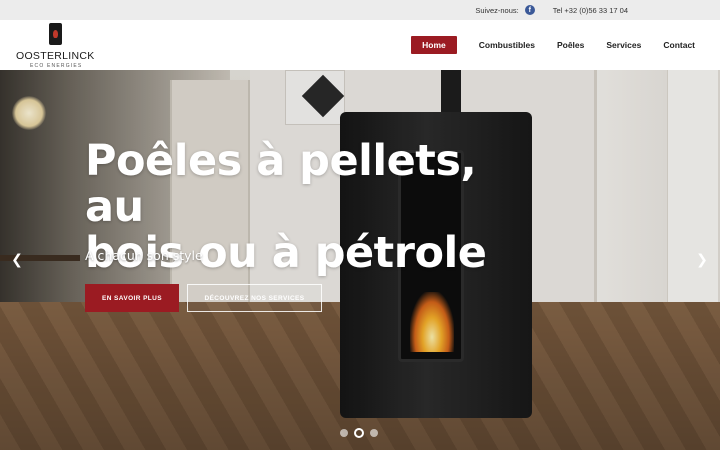  What do you see at coordinates (497, 10) in the screenshot?
I see `follow-label: Suivez-nous:` at bounding box center [497, 10].